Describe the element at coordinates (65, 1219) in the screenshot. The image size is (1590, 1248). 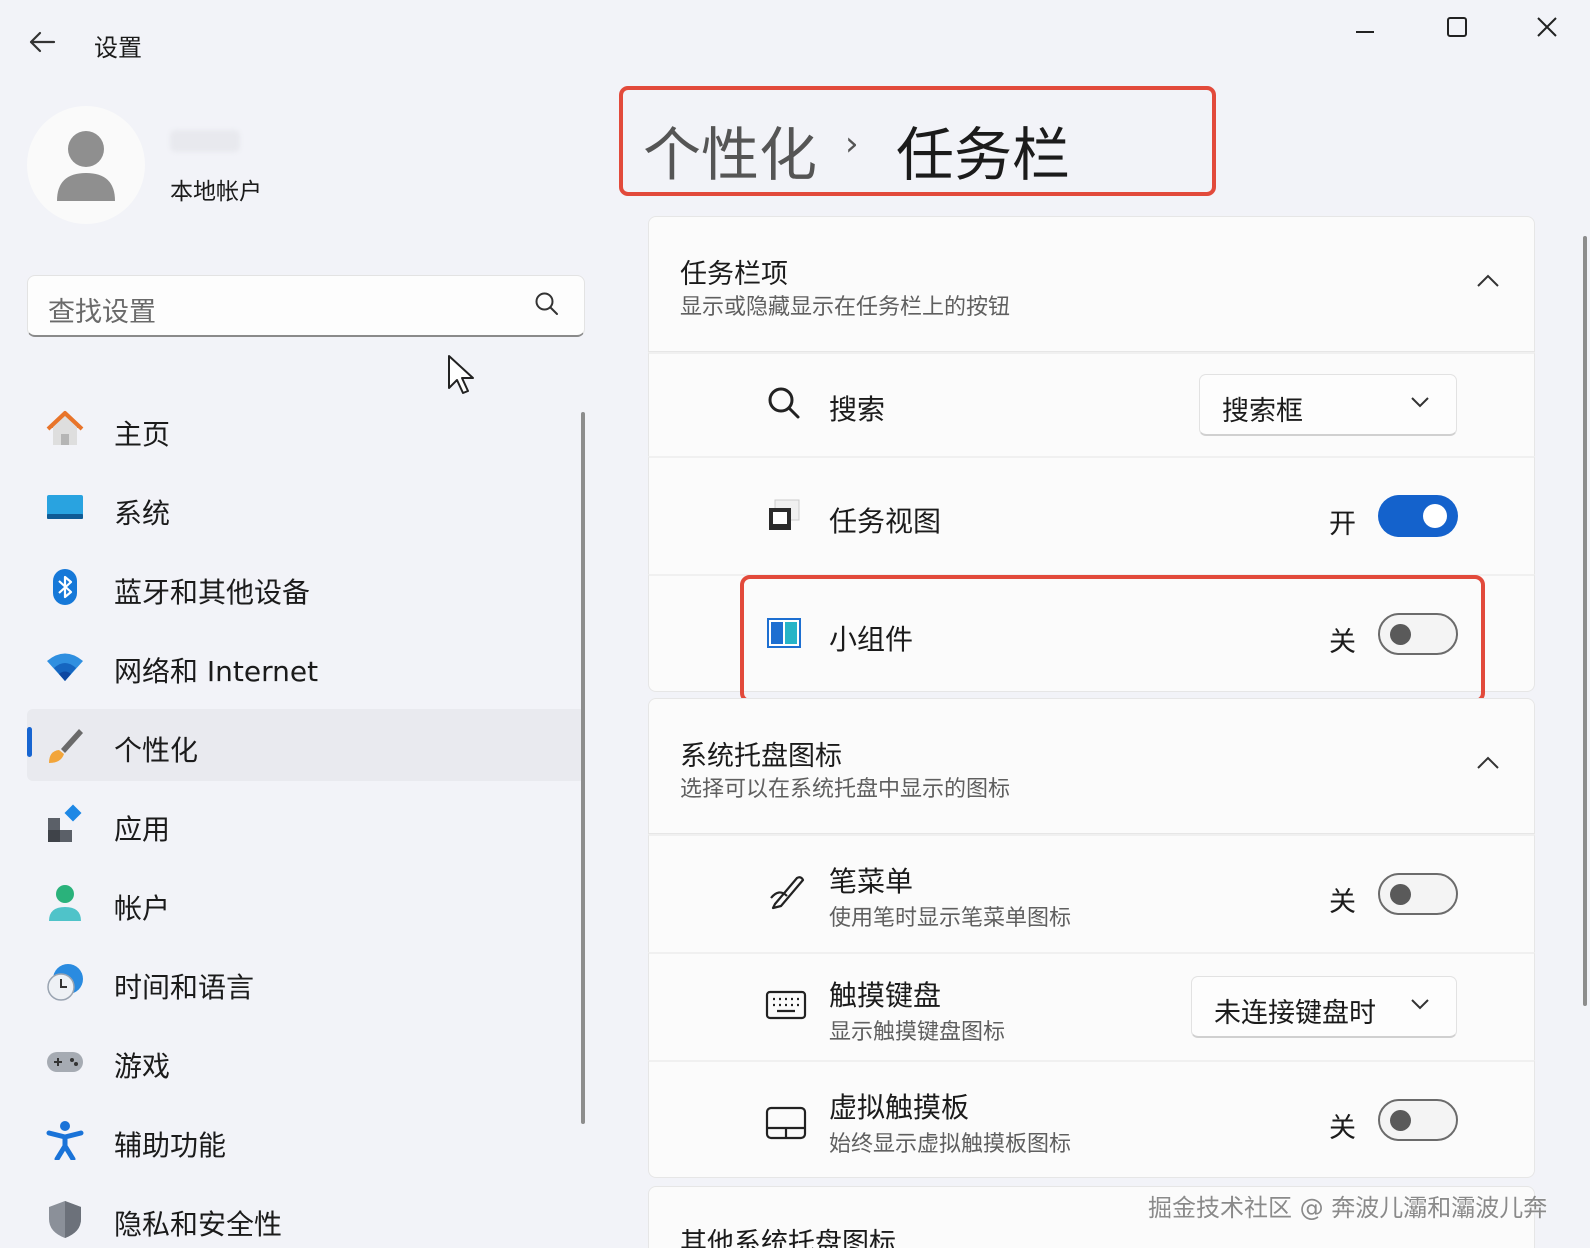
I see `shield-icon` at that location.